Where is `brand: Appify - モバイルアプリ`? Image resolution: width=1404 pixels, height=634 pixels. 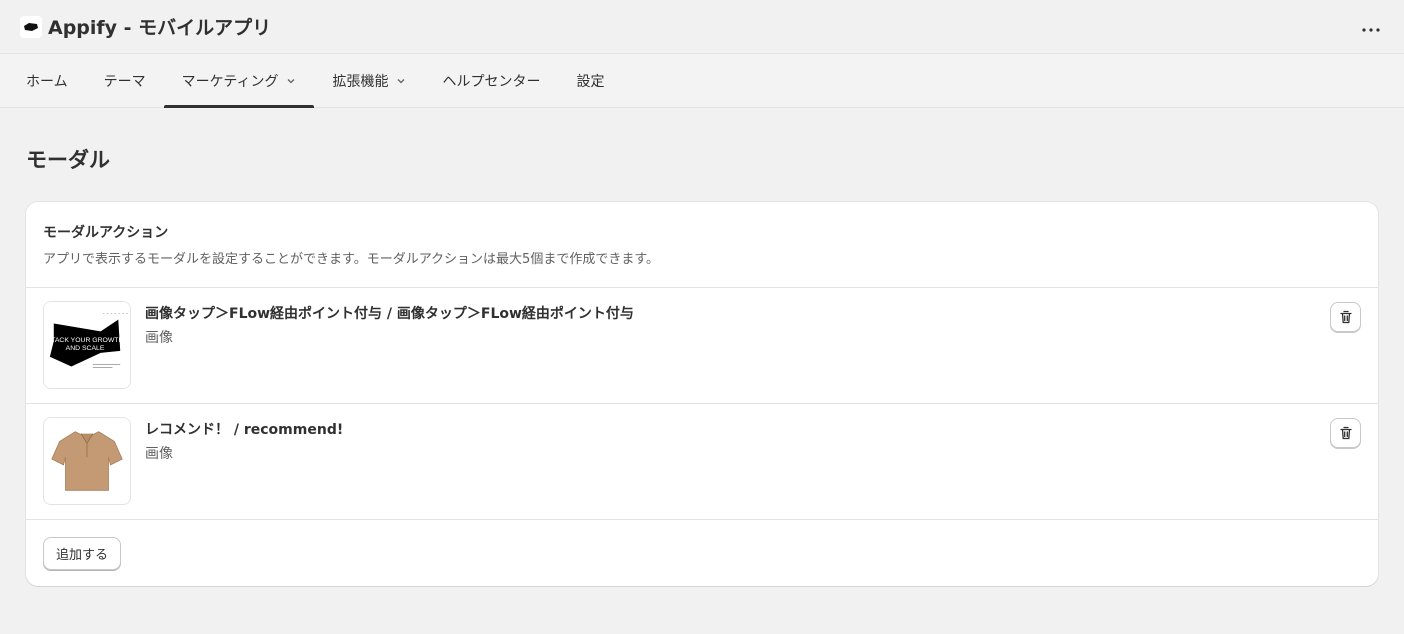 brand: Appify - モバイルアプリ is located at coordinates (145, 26).